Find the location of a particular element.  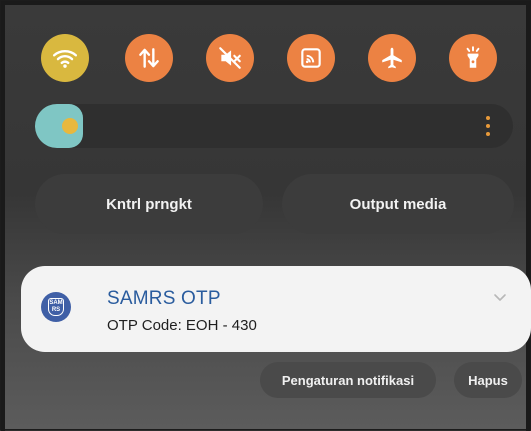

airplane-icon is located at coordinates (392, 58).